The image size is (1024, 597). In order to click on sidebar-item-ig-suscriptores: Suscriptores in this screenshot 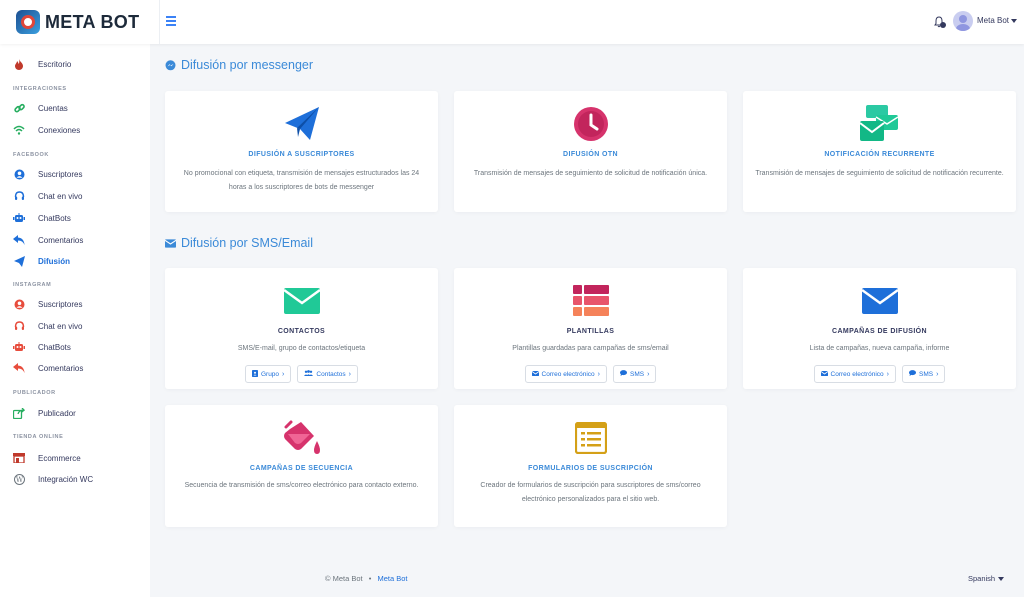, I will do `click(78, 304)`.